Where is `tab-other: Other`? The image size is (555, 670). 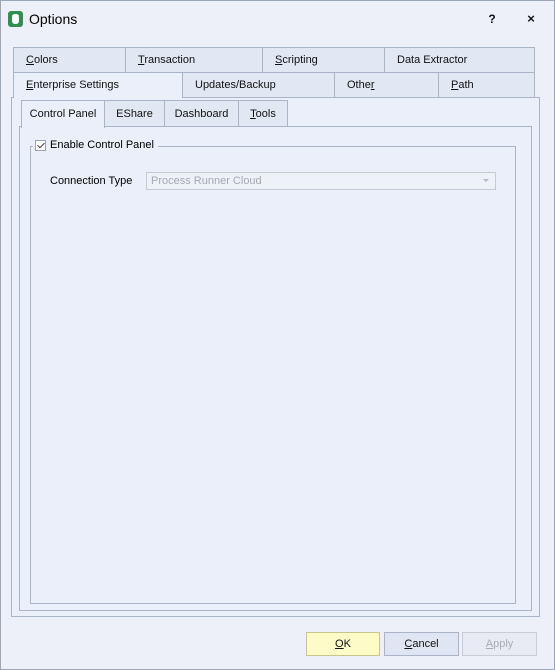 tab-other: Other is located at coordinates (386, 84).